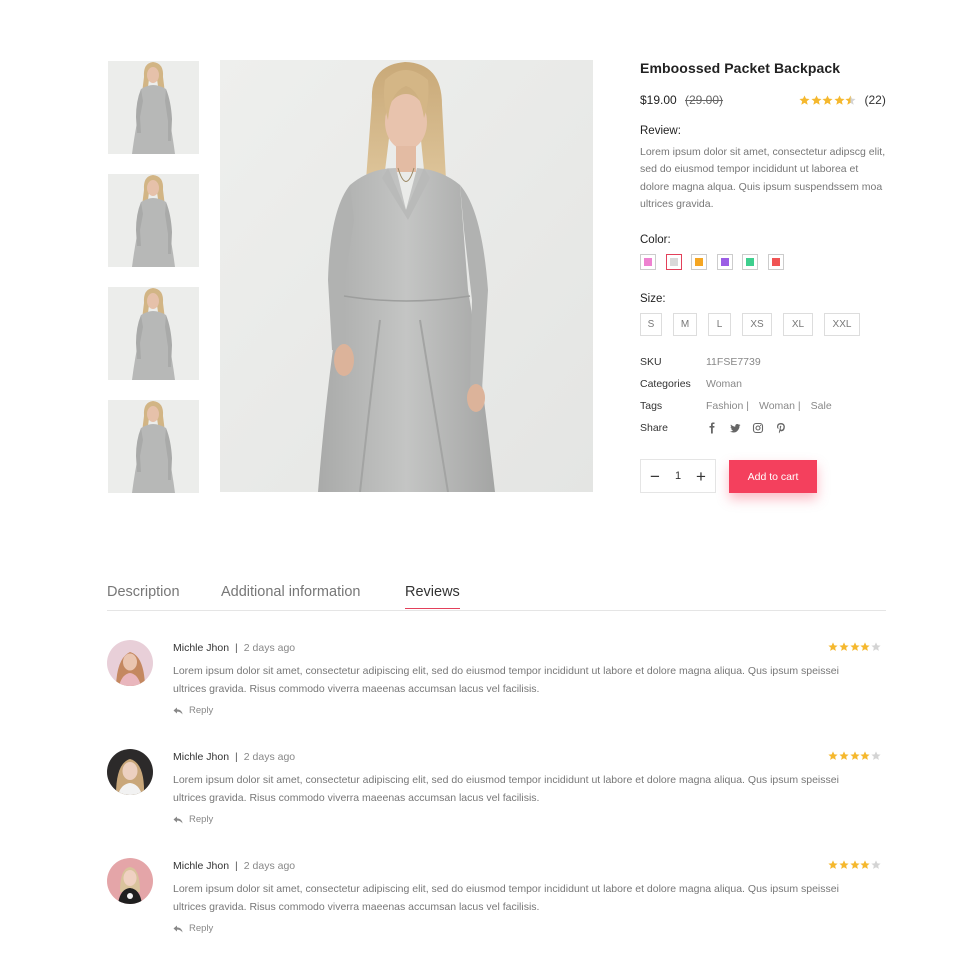 This screenshot has height=959, width=970. Describe the element at coordinates (712, 428) in the screenshot. I see `facebook-icon` at that location.